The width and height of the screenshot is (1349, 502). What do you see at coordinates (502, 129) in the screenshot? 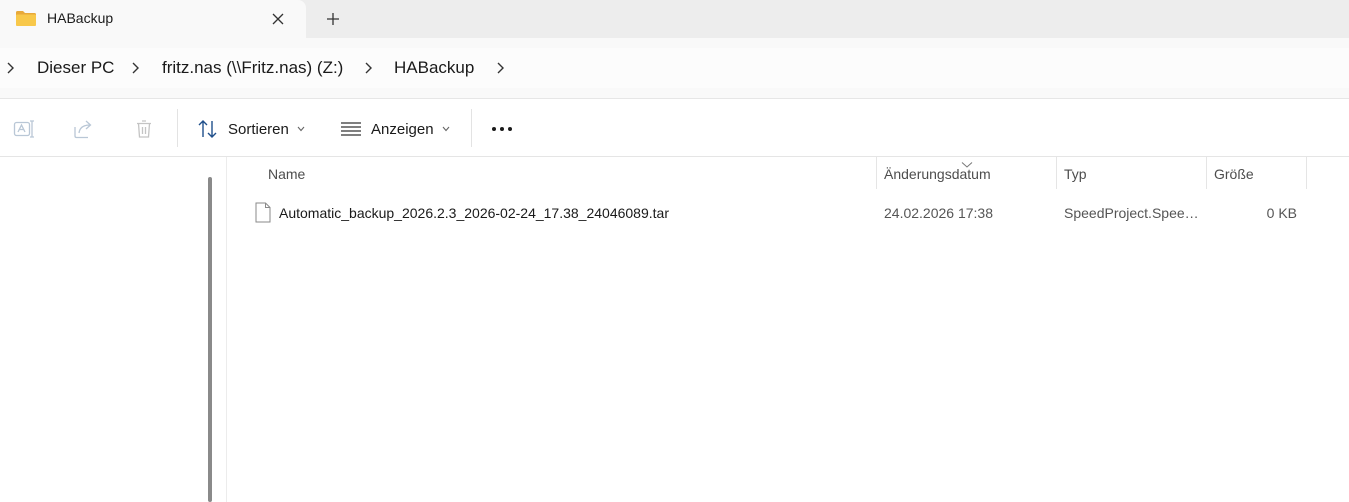
I see `more-icon` at bounding box center [502, 129].